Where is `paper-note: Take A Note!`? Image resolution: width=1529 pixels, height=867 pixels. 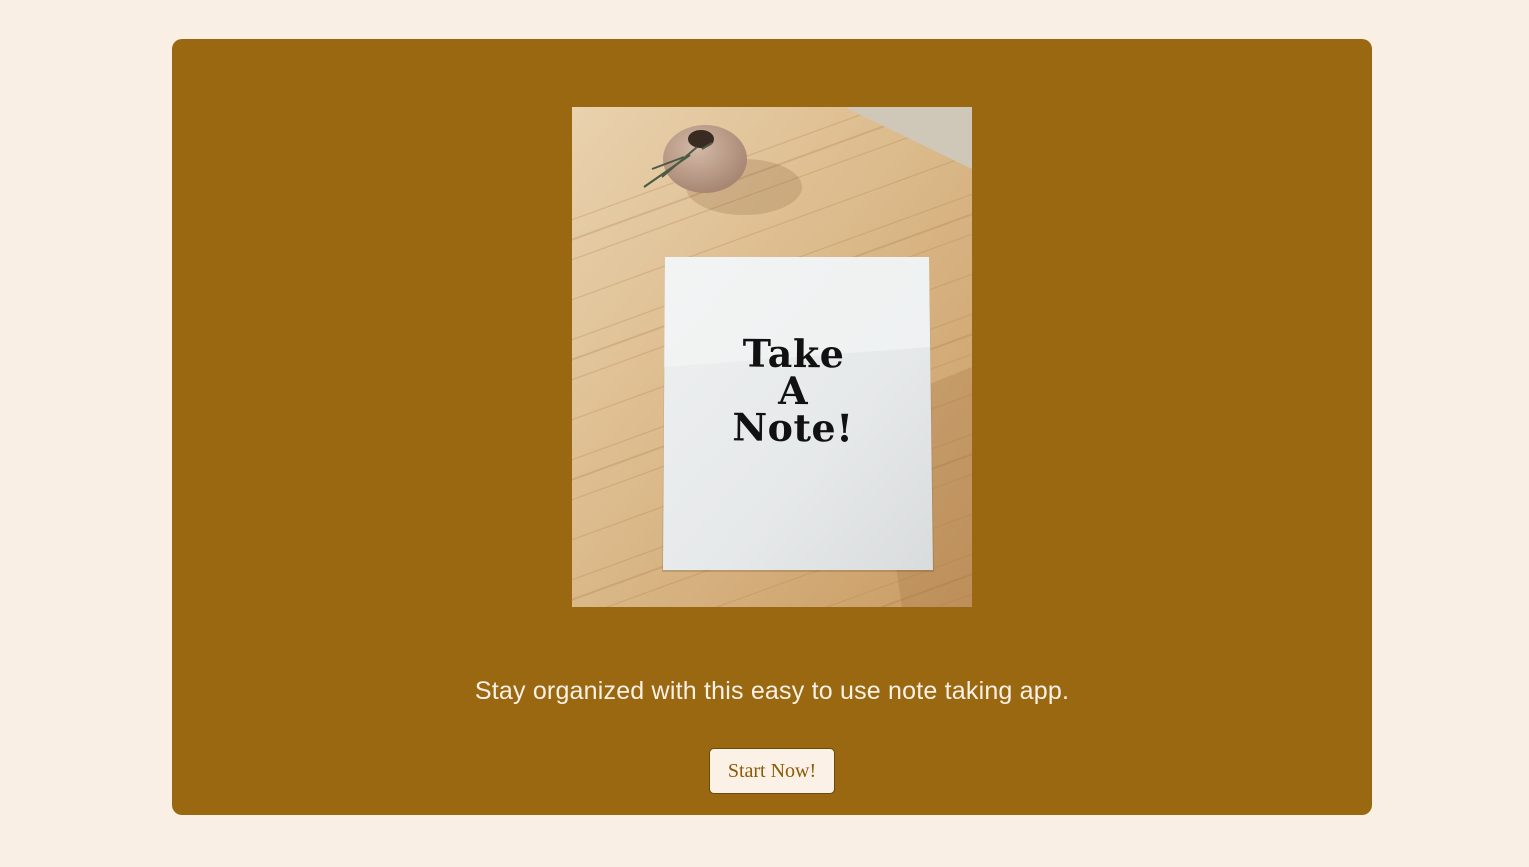 paper-note: Take A Note! is located at coordinates (798, 414).